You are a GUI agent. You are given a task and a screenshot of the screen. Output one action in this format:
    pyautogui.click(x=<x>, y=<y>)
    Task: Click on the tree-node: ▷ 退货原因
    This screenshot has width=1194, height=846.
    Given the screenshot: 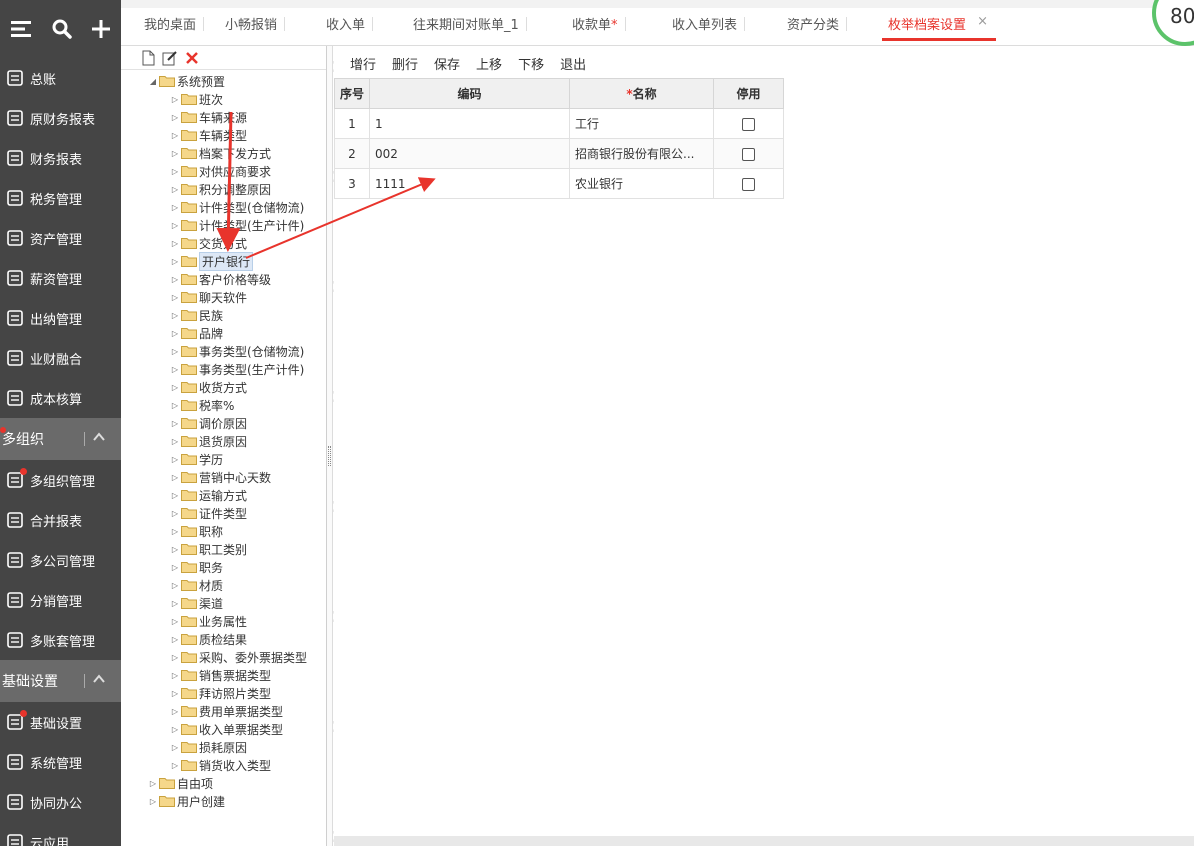 What is the action you would take?
    pyautogui.click(x=208, y=441)
    